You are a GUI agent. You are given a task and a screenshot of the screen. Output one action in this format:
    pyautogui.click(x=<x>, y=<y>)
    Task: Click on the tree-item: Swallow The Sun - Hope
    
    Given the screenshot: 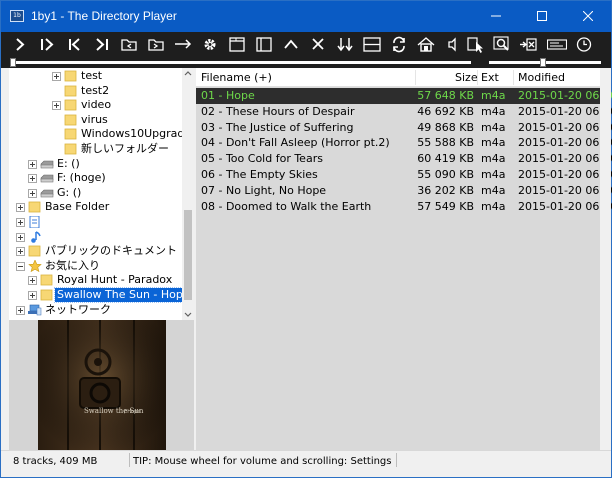 What is the action you would take?
    pyautogui.click(x=100, y=295)
    